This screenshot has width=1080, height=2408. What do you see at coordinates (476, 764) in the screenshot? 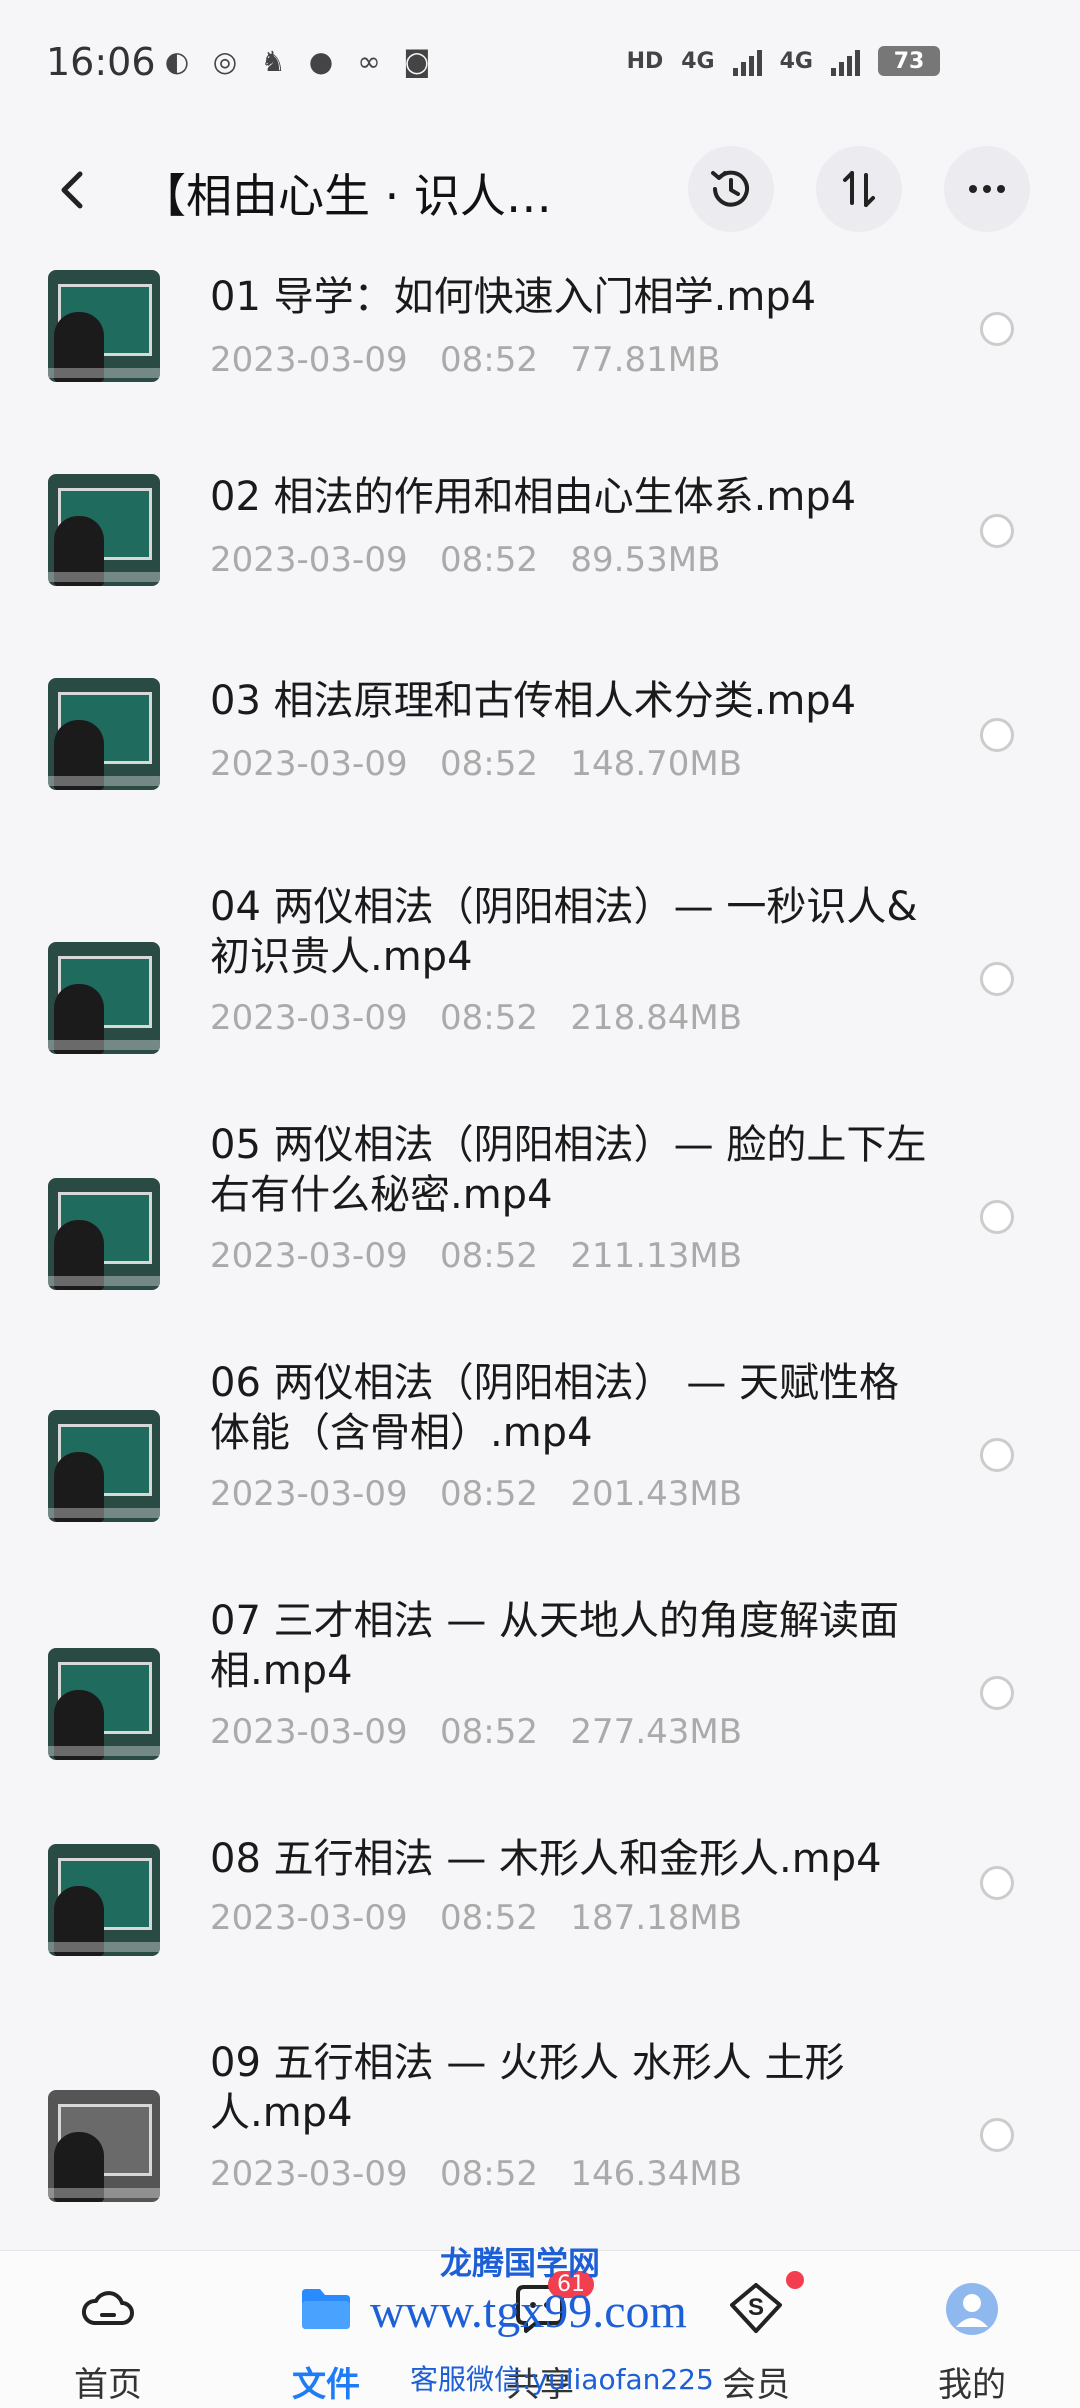
I see `file-meta: 2023-03-09 08:52 148.70MB` at bounding box center [476, 764].